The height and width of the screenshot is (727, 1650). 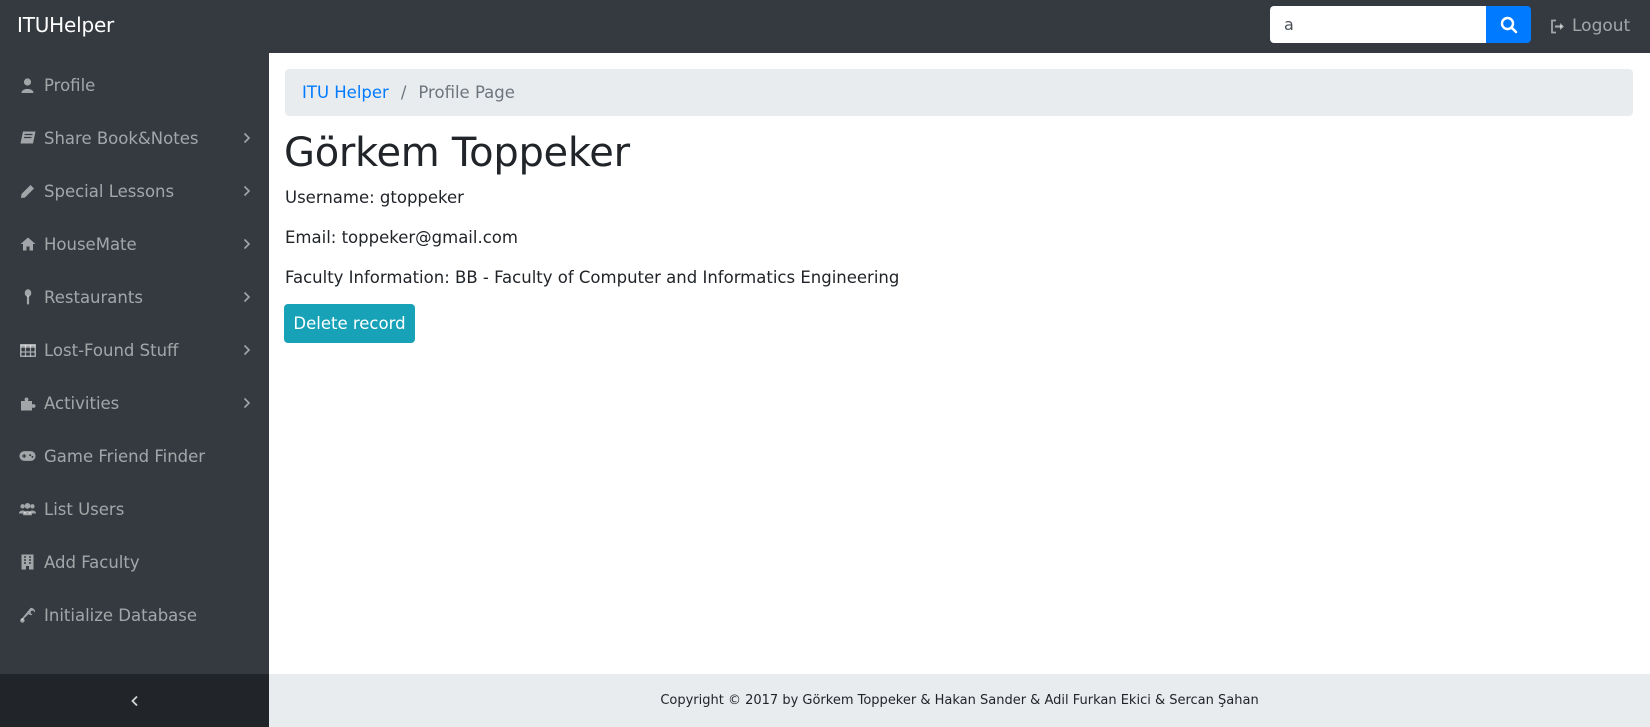 What do you see at coordinates (825, 26) in the screenshot?
I see `top-navbar: ITUHelper Logout` at bounding box center [825, 26].